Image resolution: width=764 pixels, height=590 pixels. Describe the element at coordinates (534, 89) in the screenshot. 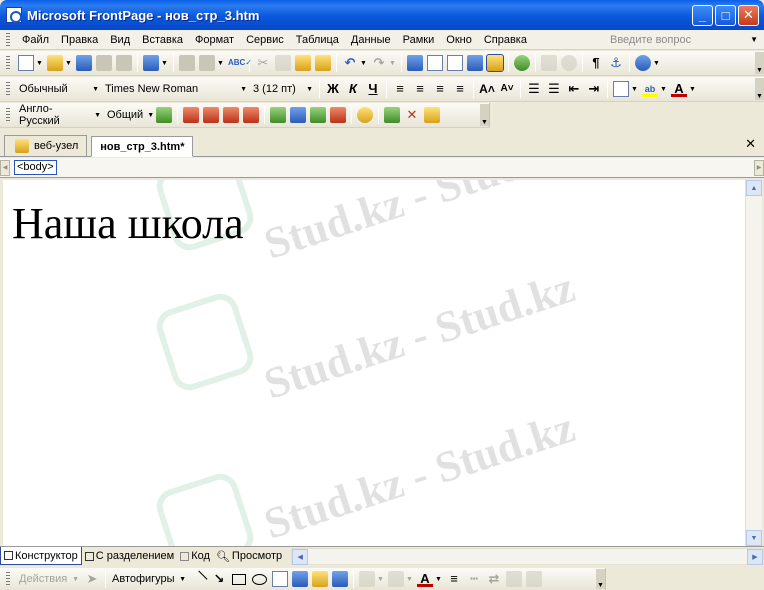

I see `numbered-list-icon: ☰` at that location.